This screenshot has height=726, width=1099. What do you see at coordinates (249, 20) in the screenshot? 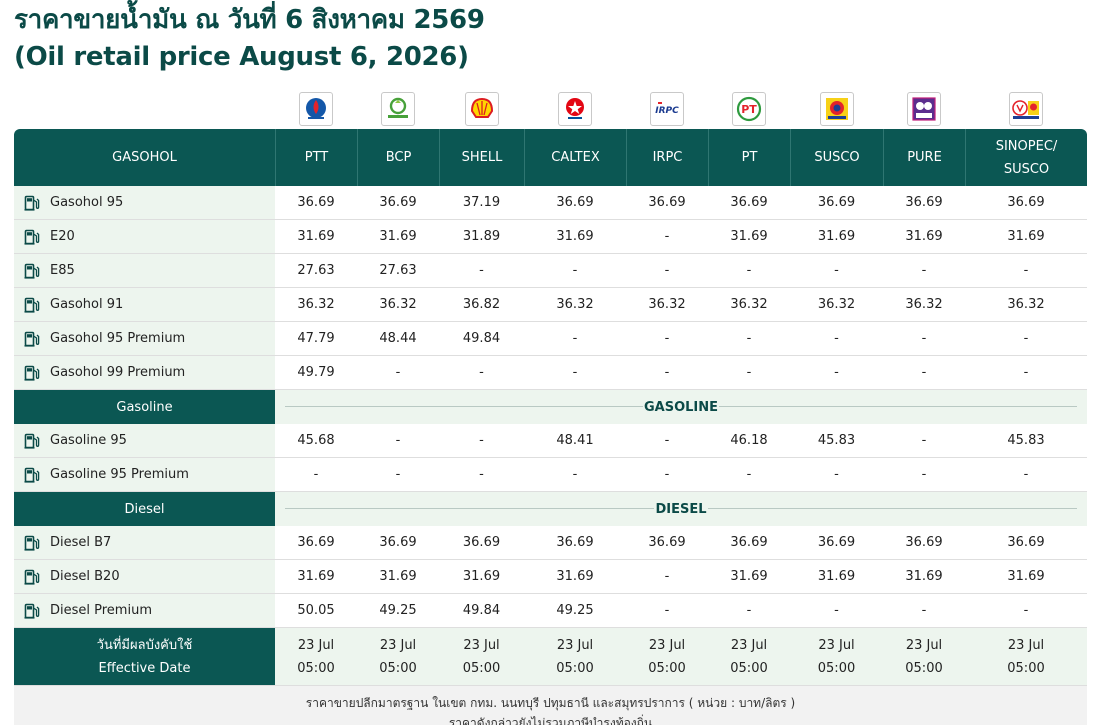
I see `title-thai: ราคาขายน้ำมัน ณ วันที่ 6 สิงหาคม 2569` at bounding box center [249, 20].